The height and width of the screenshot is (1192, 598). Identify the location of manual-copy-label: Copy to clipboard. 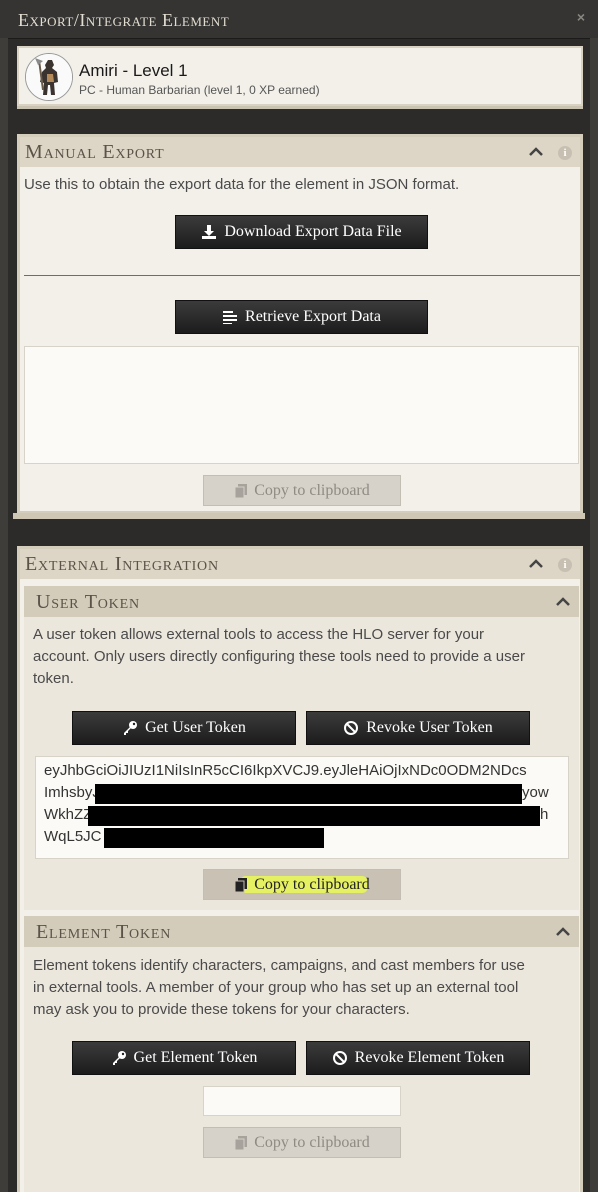
(312, 490).